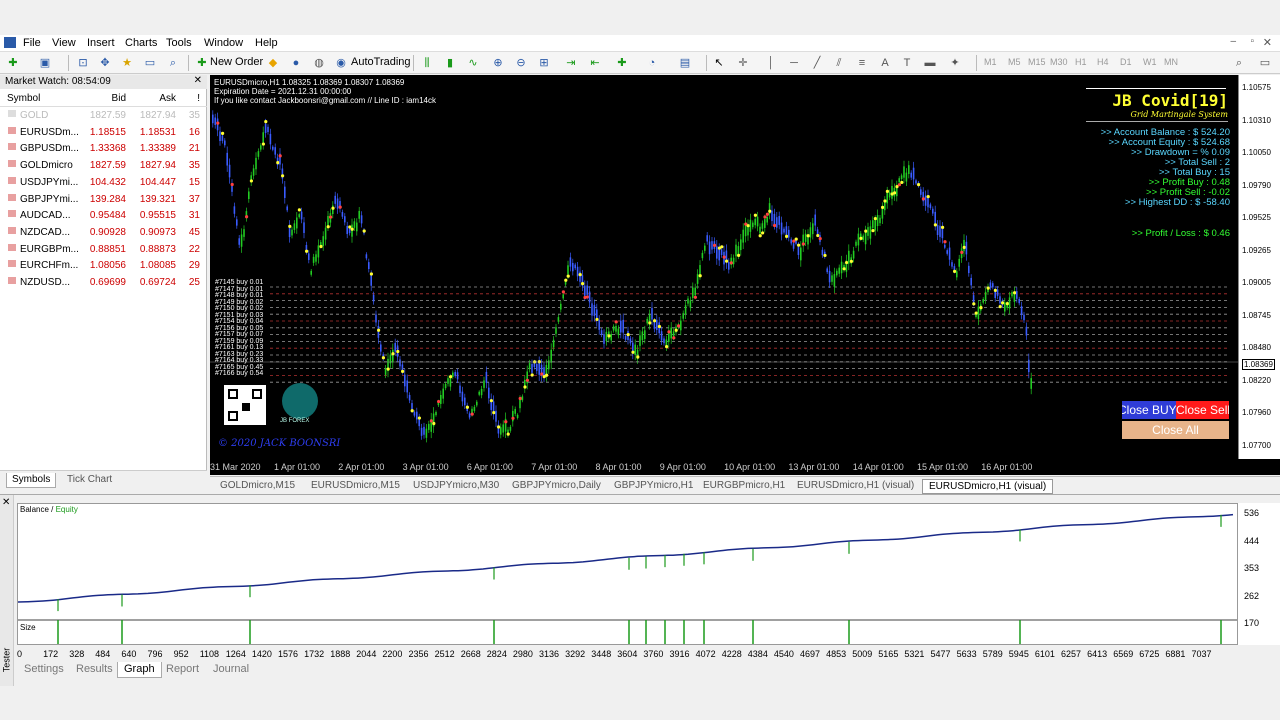 The image size is (1280, 720). I want to click on crosshair-icon: ✛, so click(743, 63).